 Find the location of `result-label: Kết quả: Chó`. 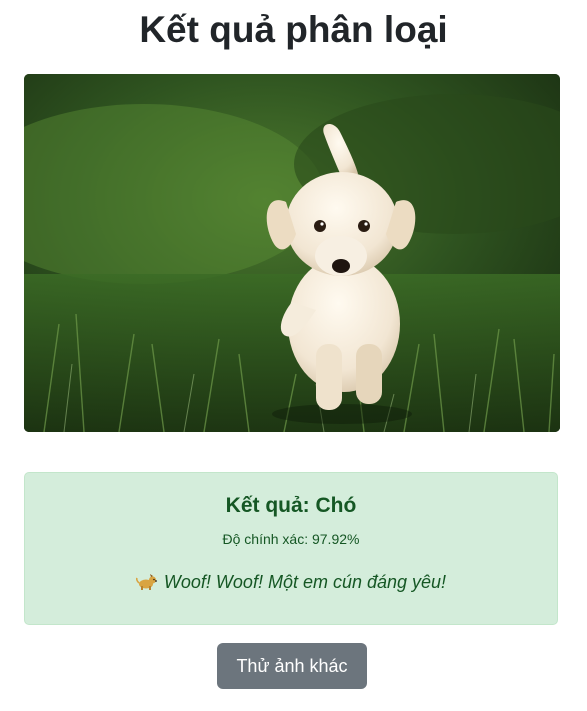

result-label: Kết quả: Chó is located at coordinates (291, 505).